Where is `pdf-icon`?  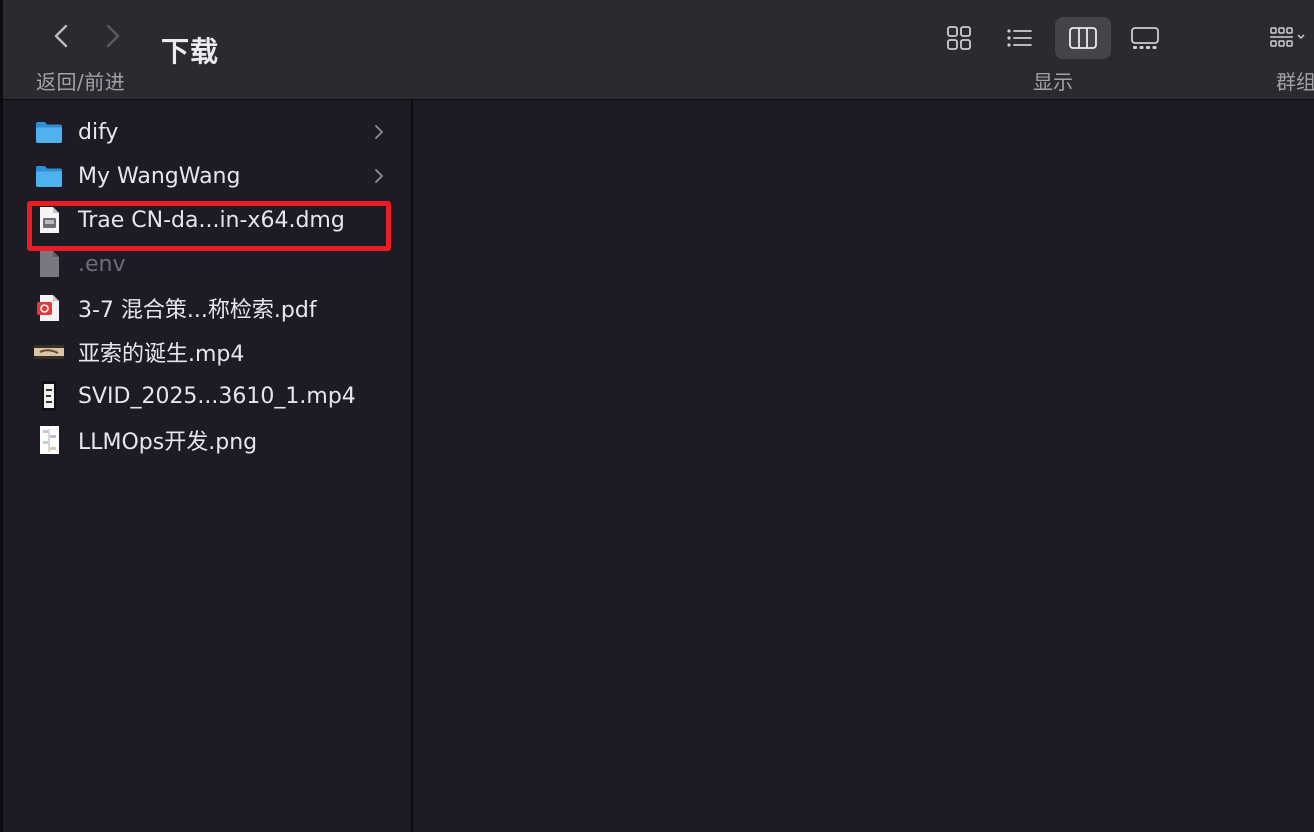
pdf-icon is located at coordinates (49, 308).